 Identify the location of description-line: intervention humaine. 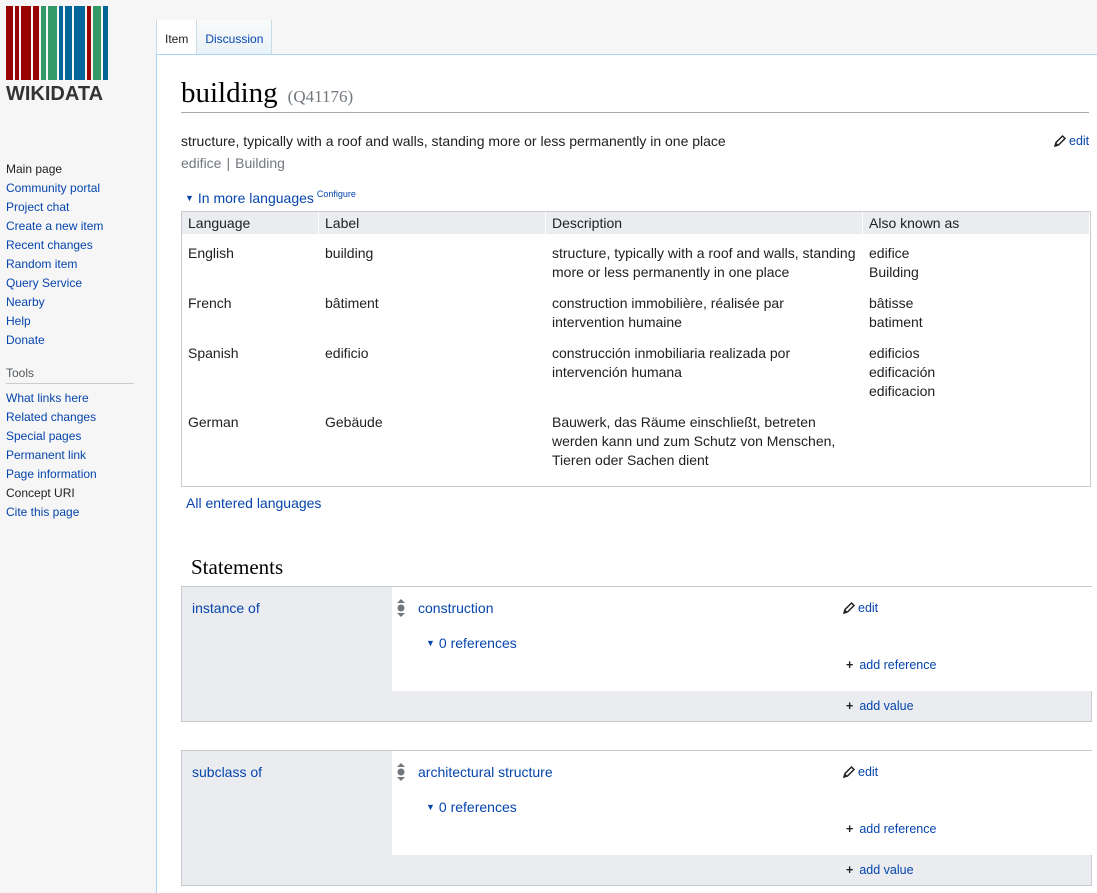
(617, 322).